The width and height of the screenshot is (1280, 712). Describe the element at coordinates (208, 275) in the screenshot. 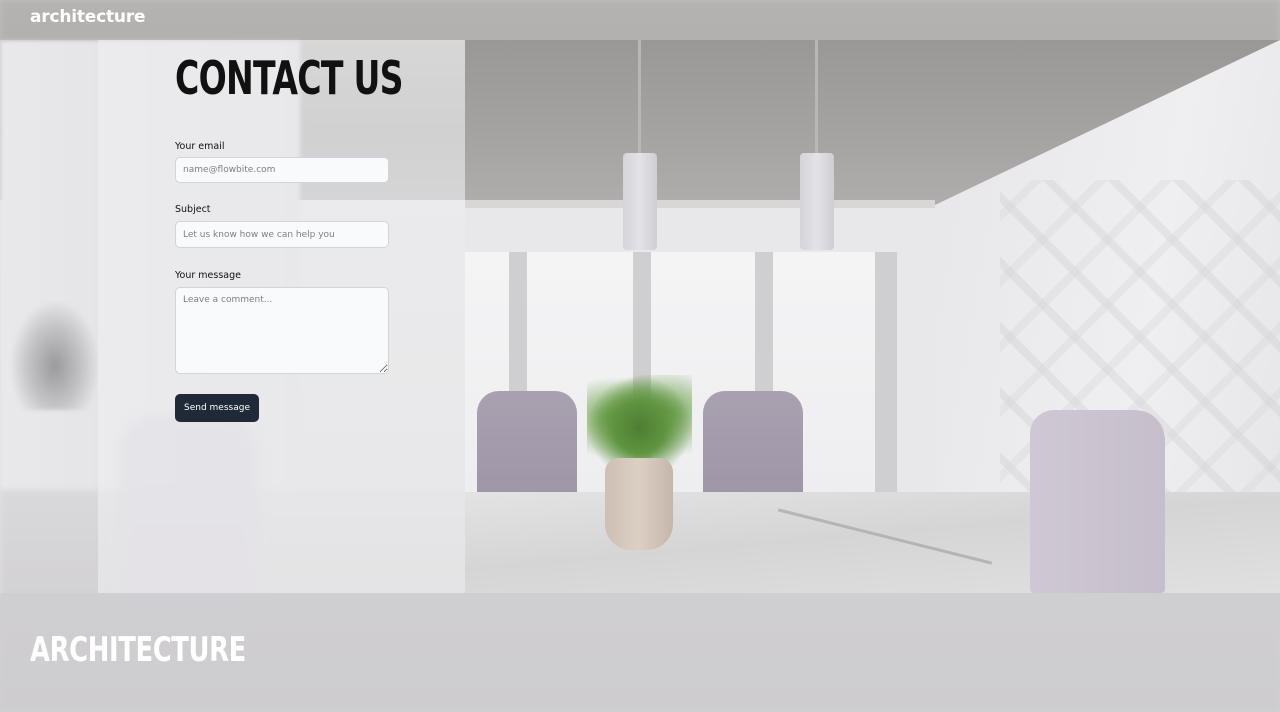

I see `message-label: Your message` at that location.